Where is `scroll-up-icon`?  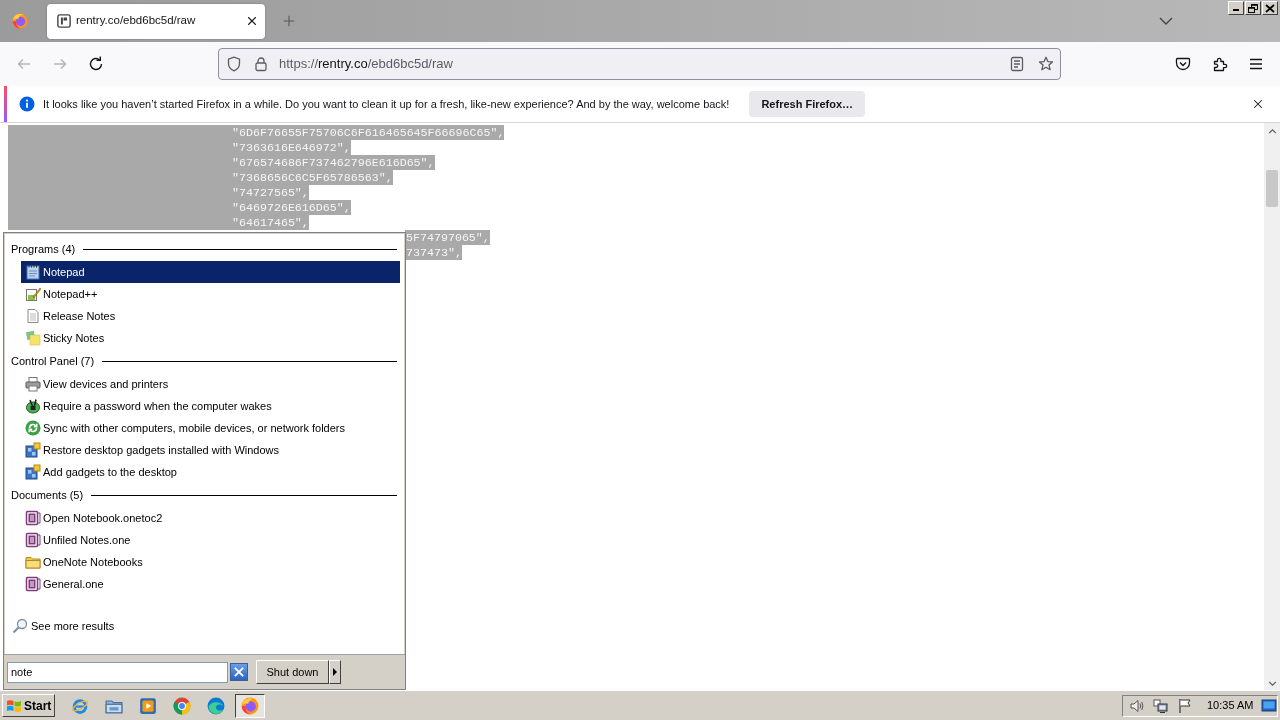 scroll-up-icon is located at coordinates (1272, 131).